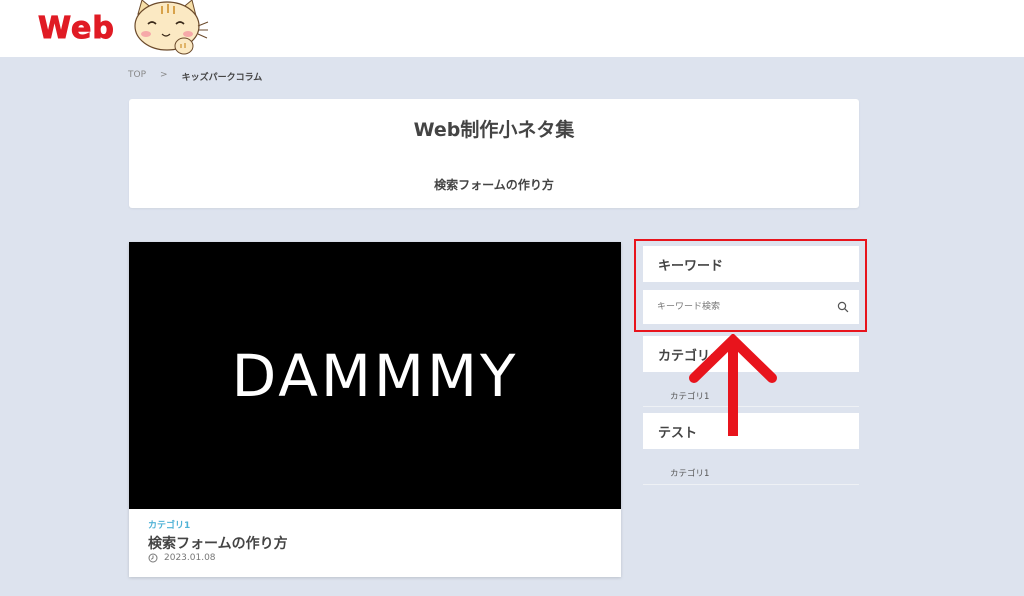  What do you see at coordinates (218, 543) in the screenshot?
I see `article-title: 検索フォームの作り方` at bounding box center [218, 543].